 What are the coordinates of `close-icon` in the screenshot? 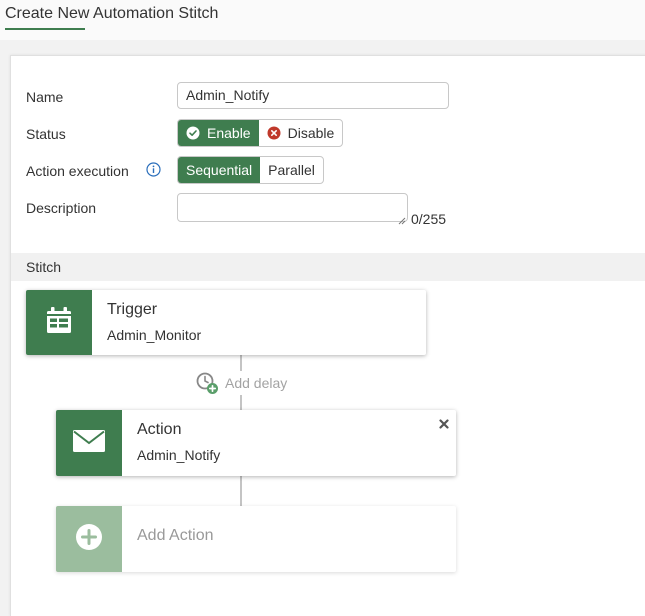 It's located at (444, 422).